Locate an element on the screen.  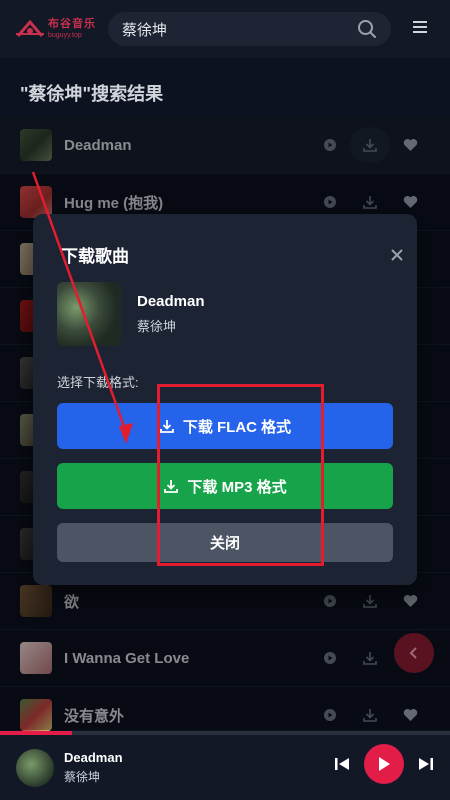
play-icon is located at coordinates (384, 764).